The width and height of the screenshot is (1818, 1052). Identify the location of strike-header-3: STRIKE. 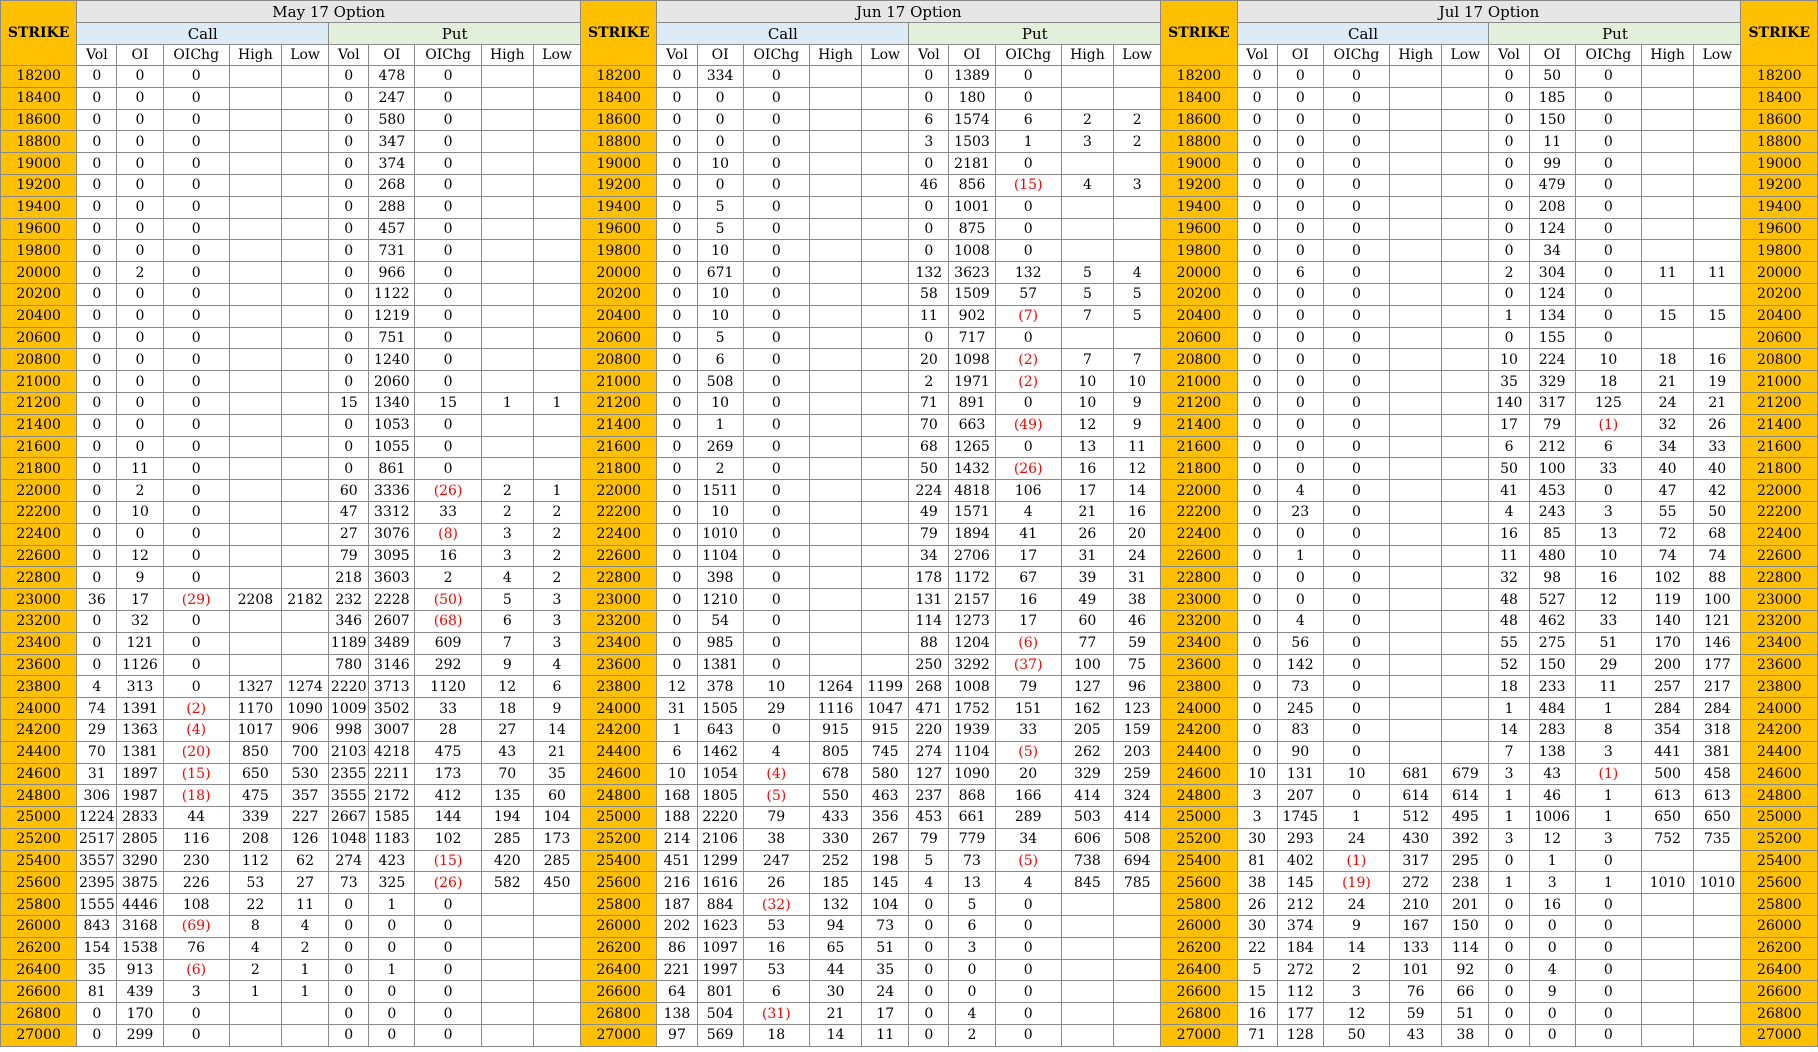
(1779, 33).